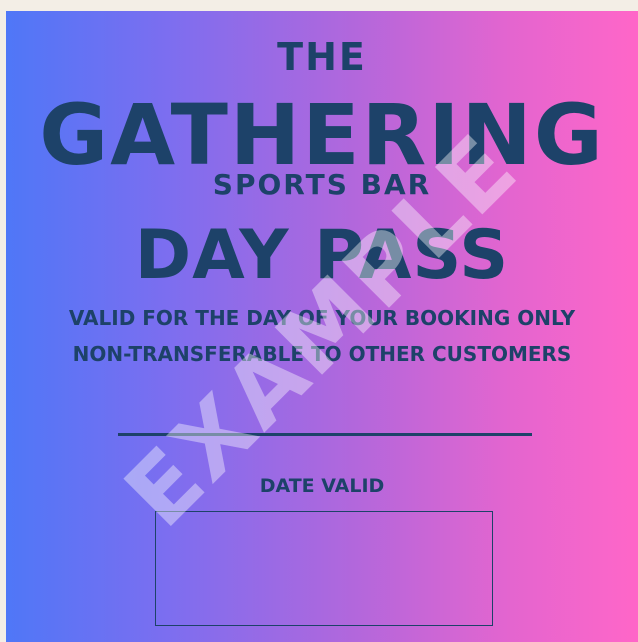 The image size is (638, 642). What do you see at coordinates (324, 568) in the screenshot?
I see `date-valid-box` at bounding box center [324, 568].